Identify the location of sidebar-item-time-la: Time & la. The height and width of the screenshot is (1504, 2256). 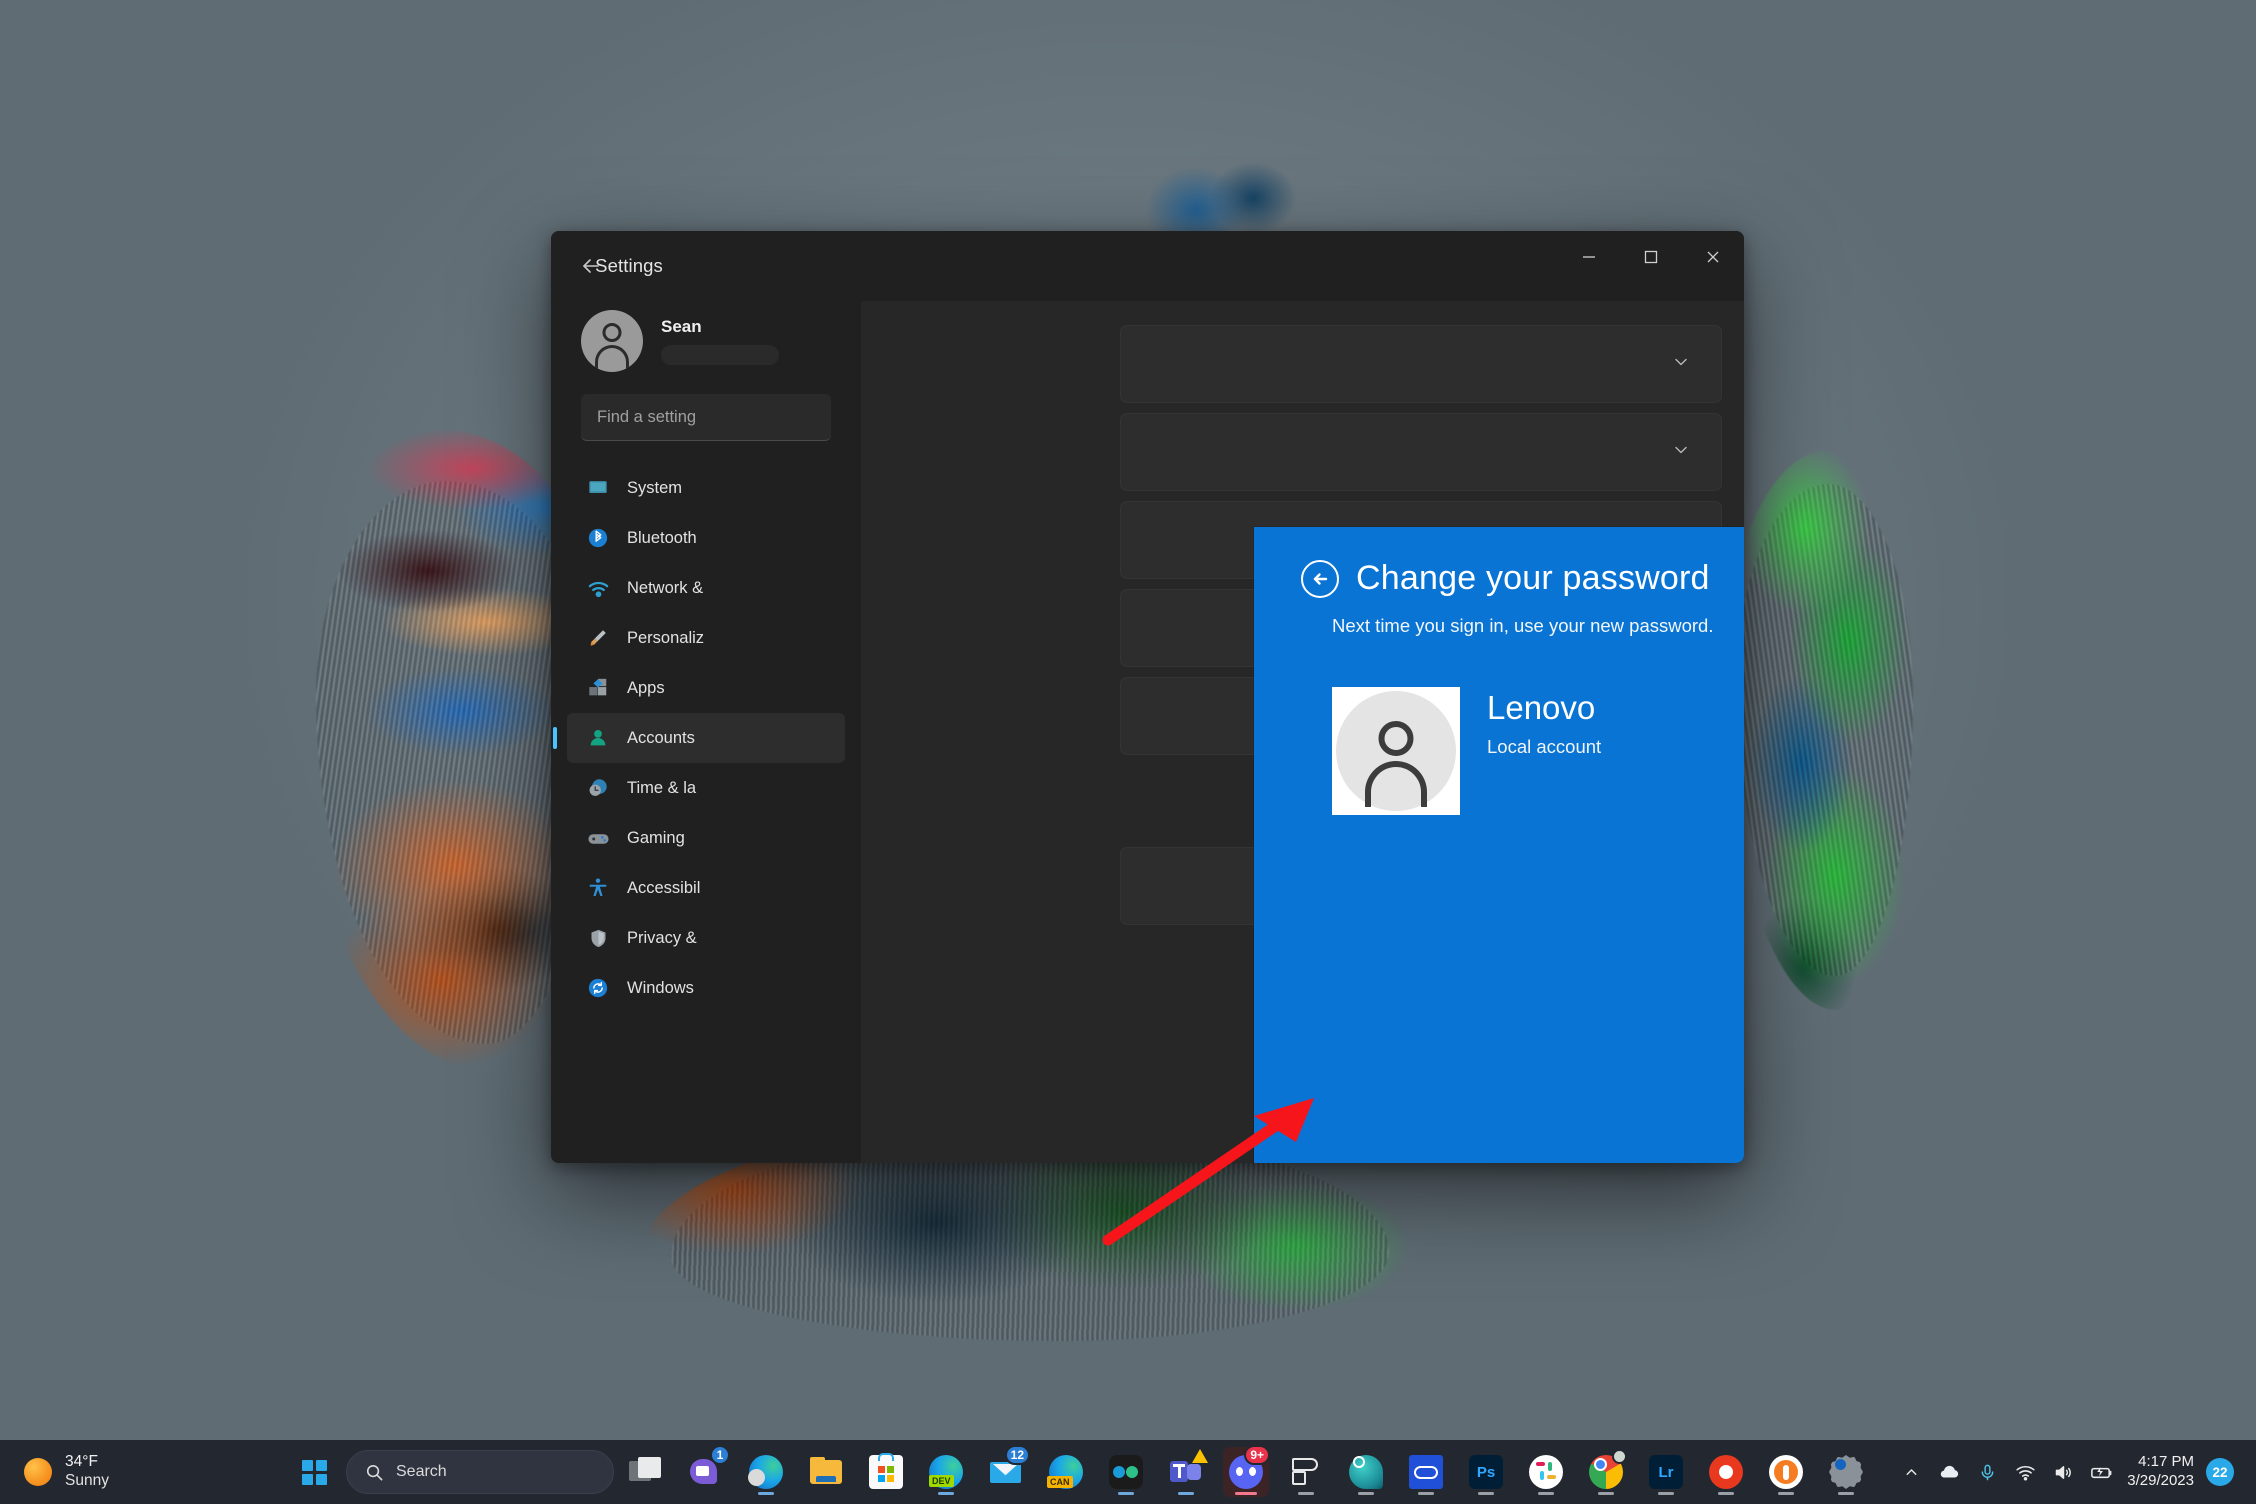
(706, 788).